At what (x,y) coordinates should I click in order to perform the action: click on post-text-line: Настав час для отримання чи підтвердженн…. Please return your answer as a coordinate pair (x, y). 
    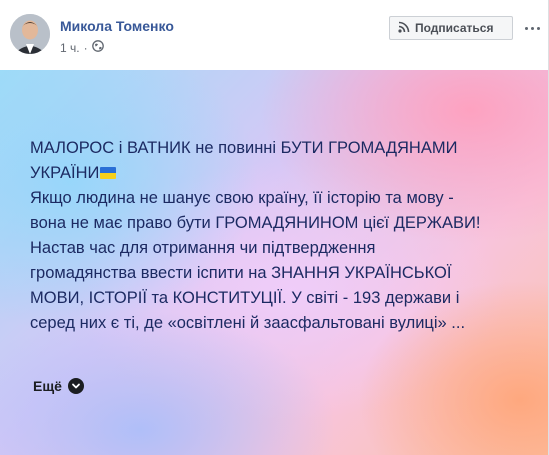
    Looking at the image, I should click on (203, 248).